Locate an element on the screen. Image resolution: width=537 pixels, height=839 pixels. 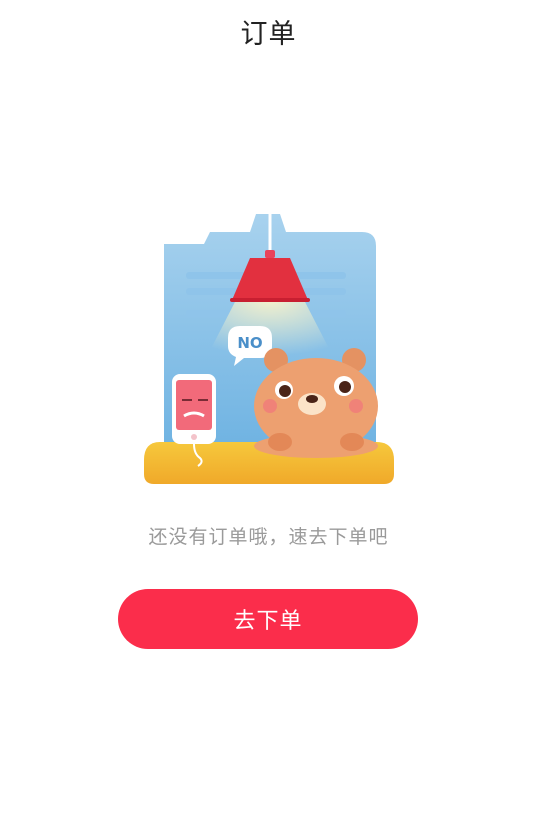
bear-character is located at coordinates (316, 403).